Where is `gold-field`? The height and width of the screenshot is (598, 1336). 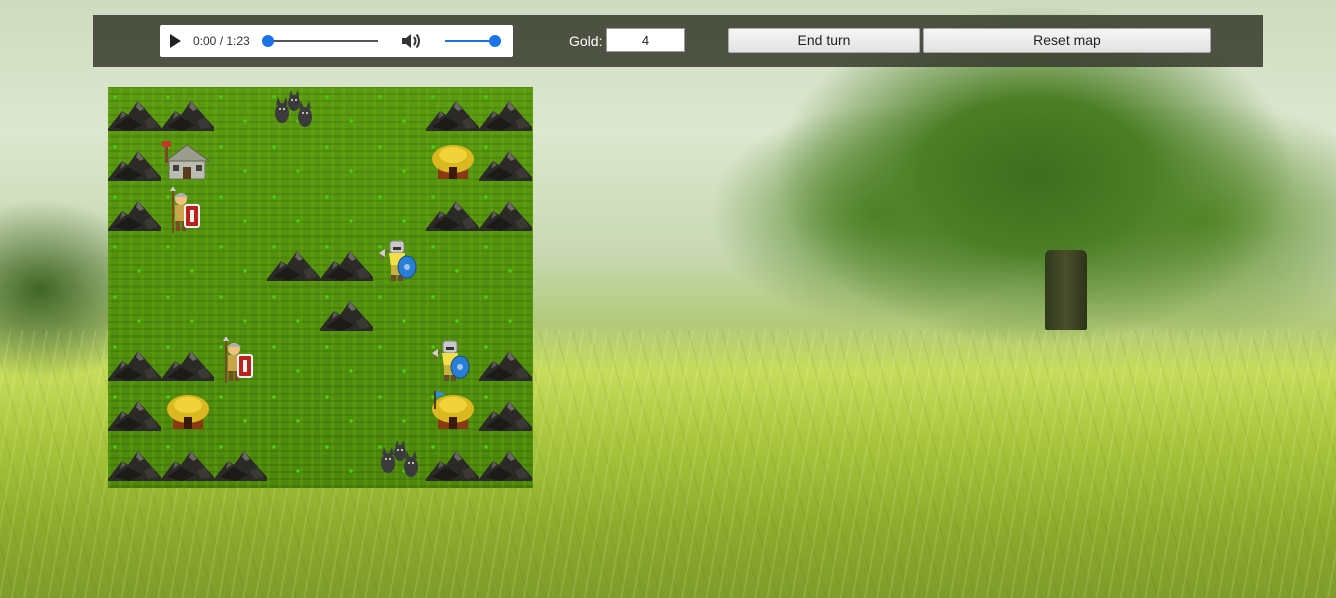
gold-field is located at coordinates (645, 40).